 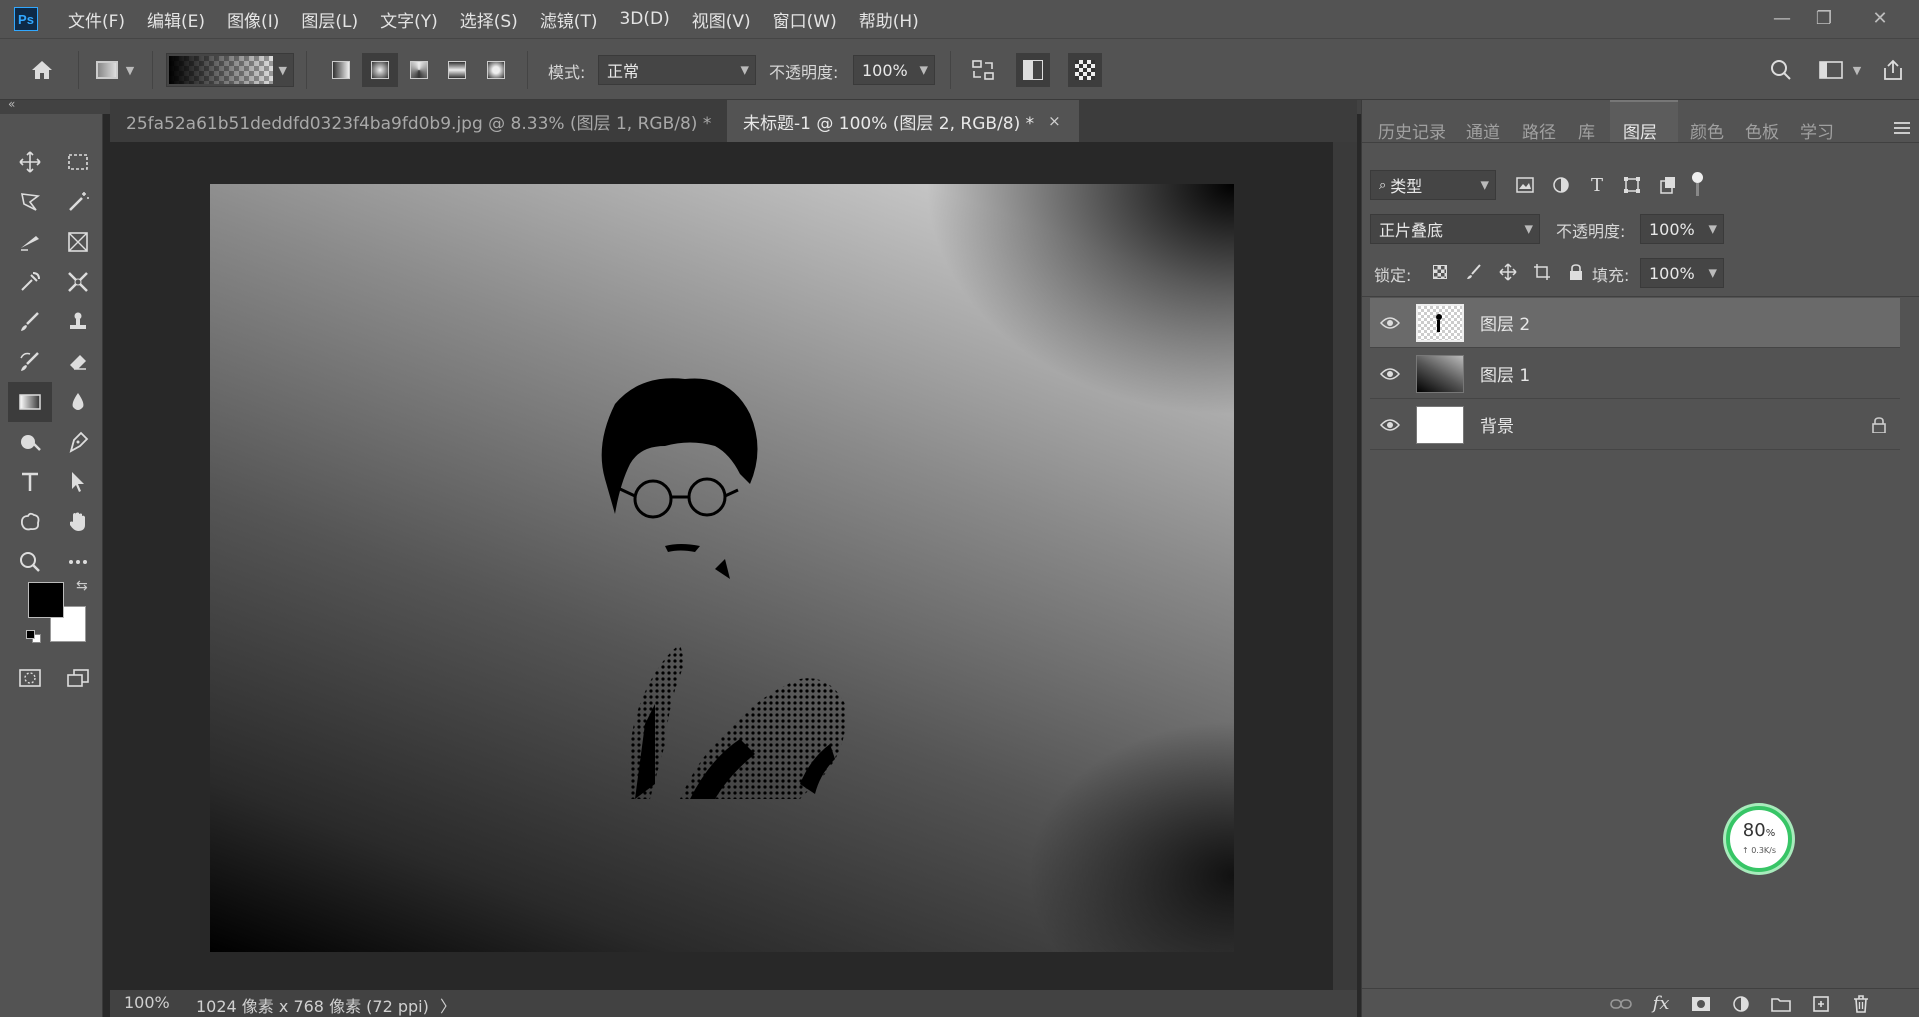 What do you see at coordinates (30, 402) in the screenshot?
I see `gradient-tool-icon` at bounding box center [30, 402].